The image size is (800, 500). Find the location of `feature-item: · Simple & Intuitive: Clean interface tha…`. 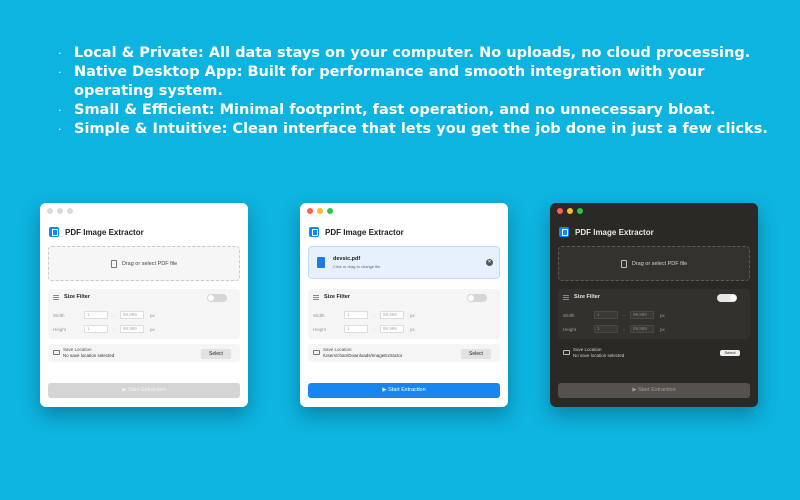

feature-item: · Simple & Intuitive: Clean interface tha… is located at coordinates (413, 129).